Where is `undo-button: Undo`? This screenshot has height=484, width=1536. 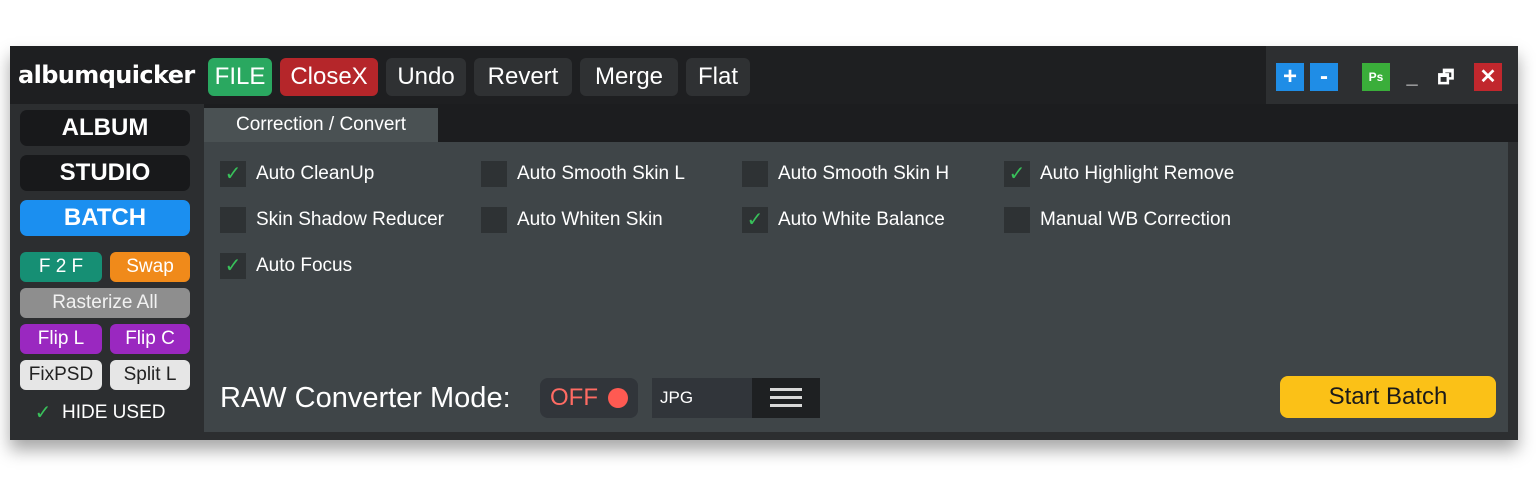 undo-button: Undo is located at coordinates (426, 77).